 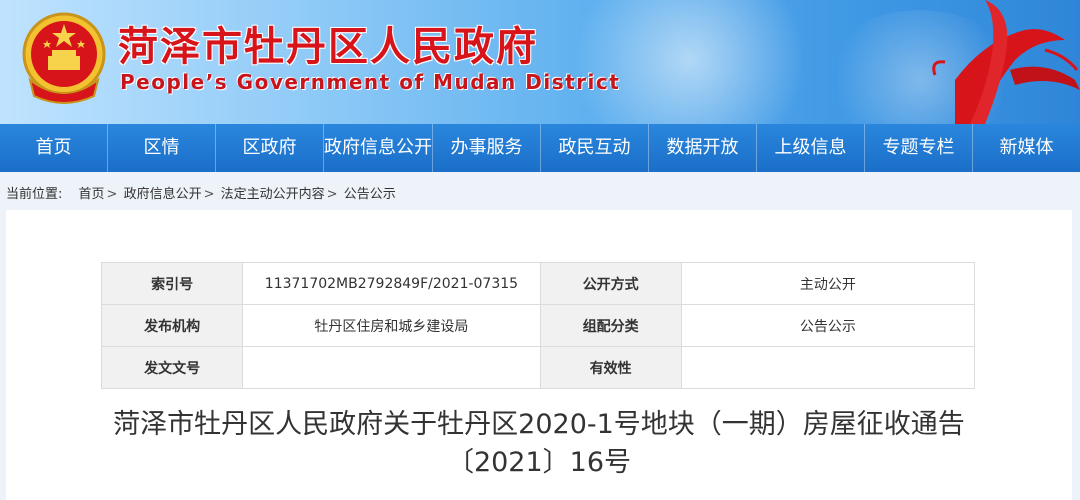 I want to click on document-title-line: 菏泽市牡丹区人民政府关于牡丹区2020-1号地块（一期）房屋征收通告, so click(x=539, y=424).